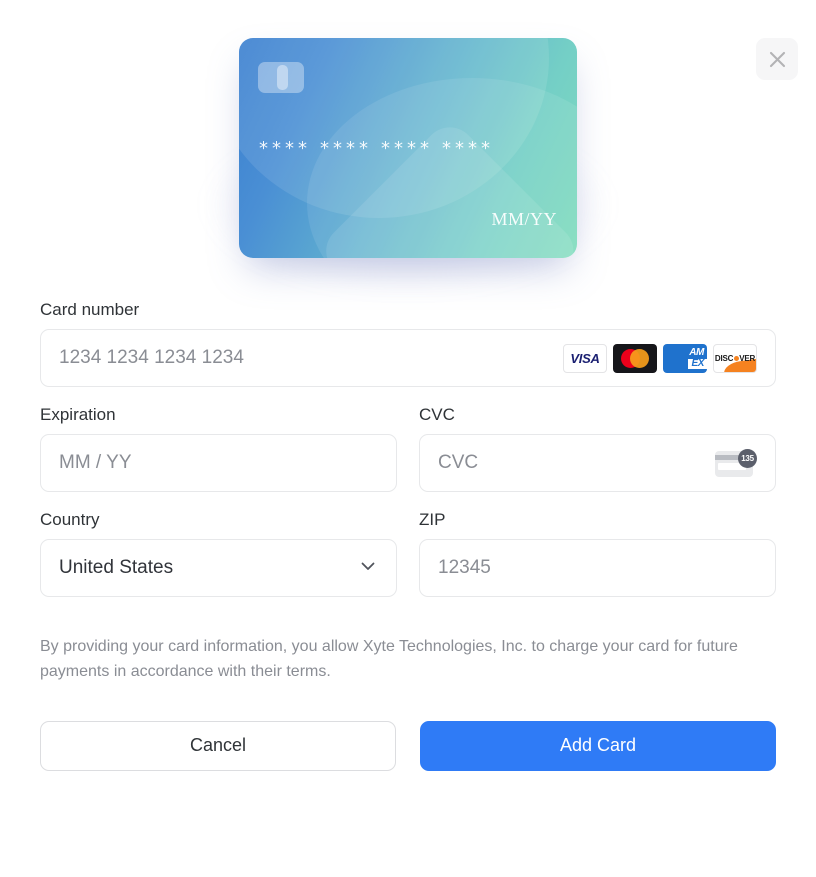 This screenshot has width=816, height=877. Describe the element at coordinates (437, 414) in the screenshot. I see `cvc-label: CVC` at that location.